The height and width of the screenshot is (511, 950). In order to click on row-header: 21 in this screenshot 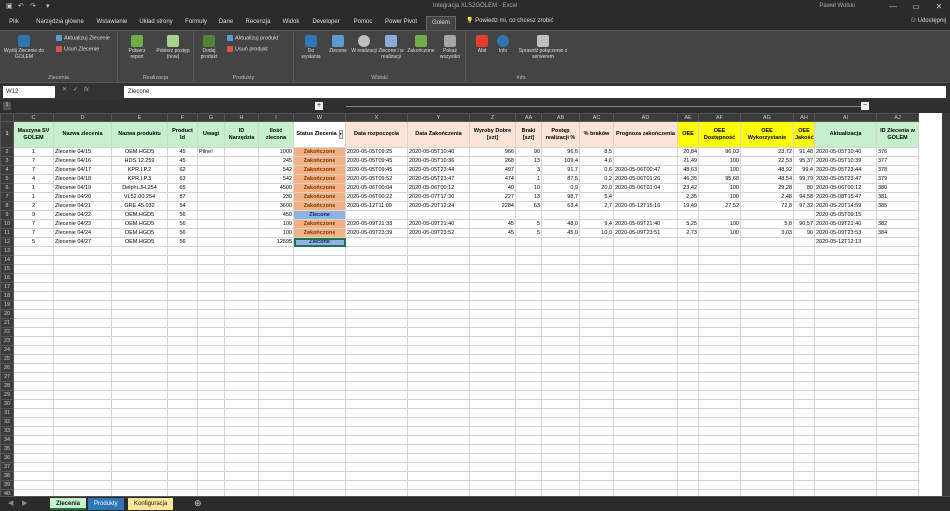, I will do `click(7, 323)`.